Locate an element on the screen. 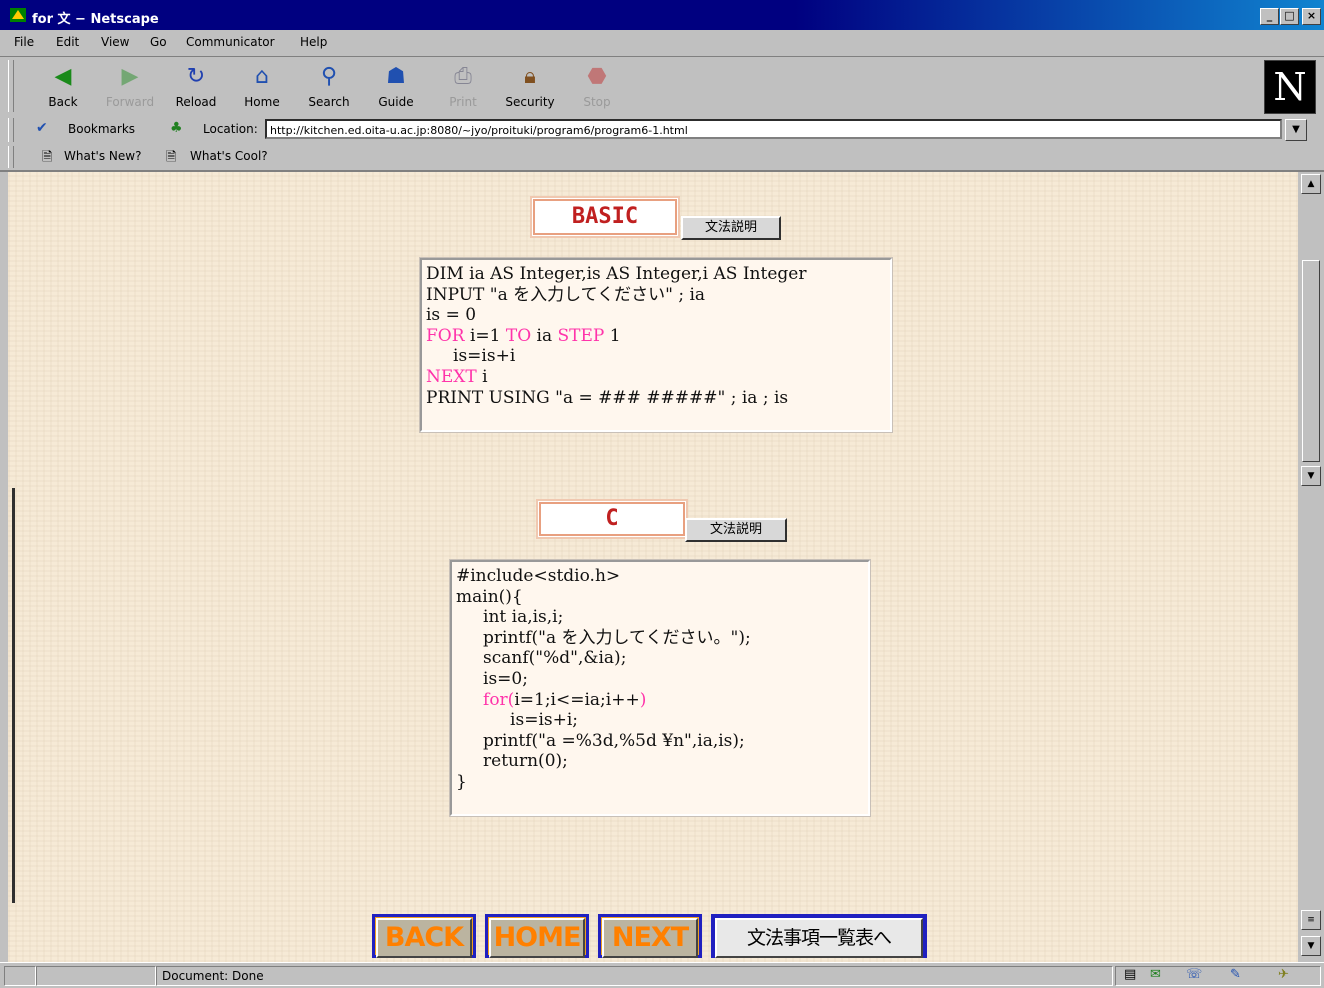  frame-border is located at coordinates (13, 695).